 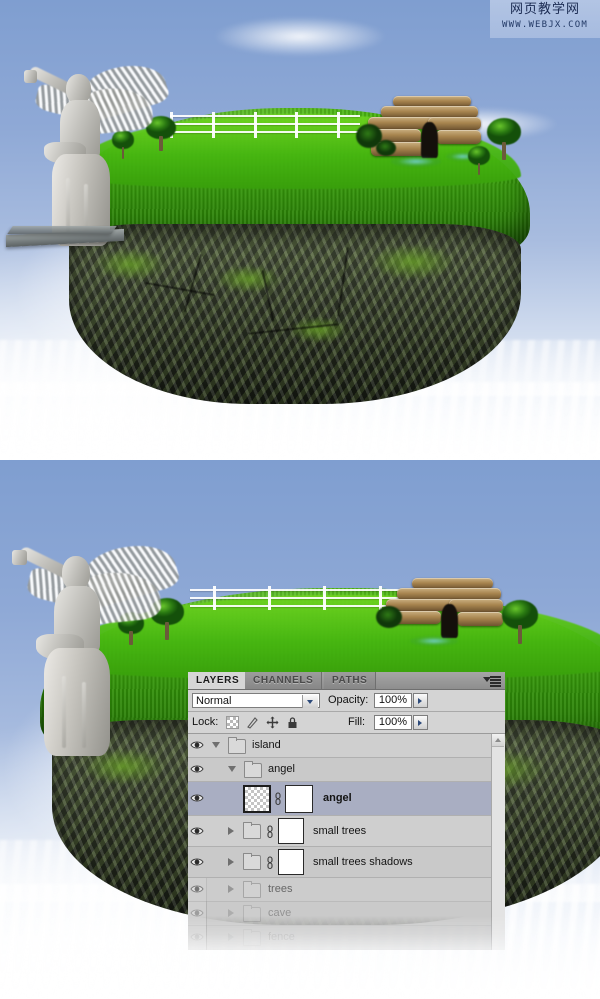 I want to click on angel-statue, so click(x=94, y=151).